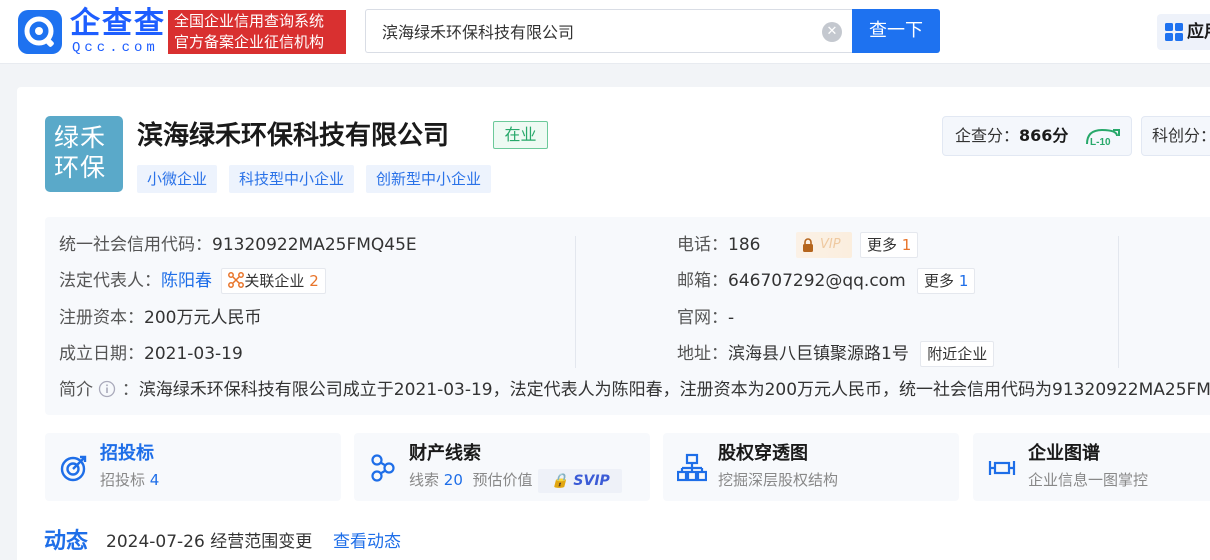 This screenshot has height=560, width=1210. I want to click on feature-graph-title: 企业图谱, so click(1064, 453).